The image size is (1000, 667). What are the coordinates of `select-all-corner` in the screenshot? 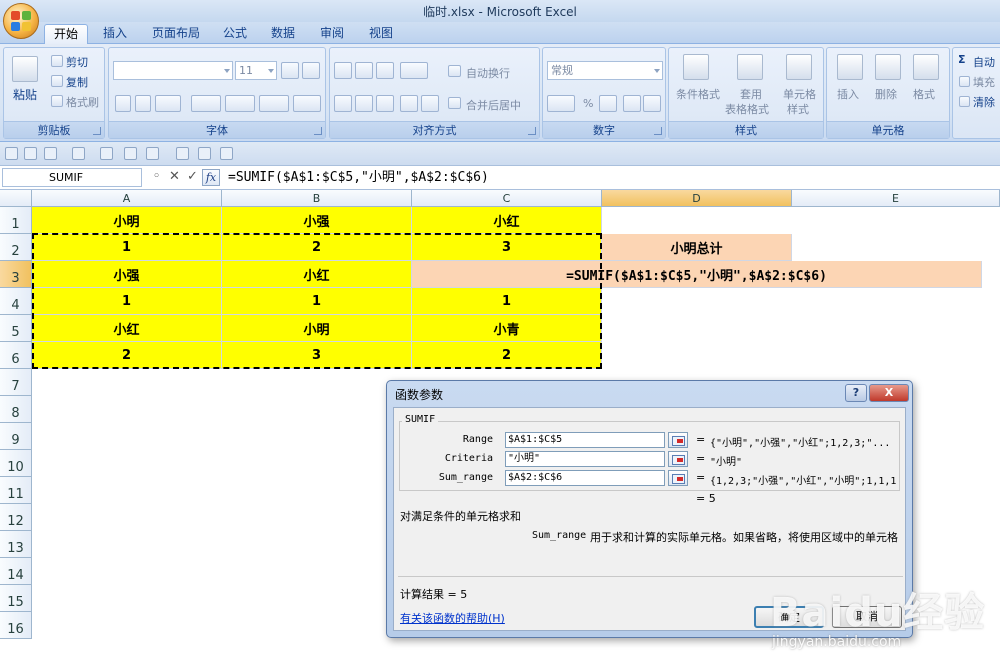 It's located at (16, 198).